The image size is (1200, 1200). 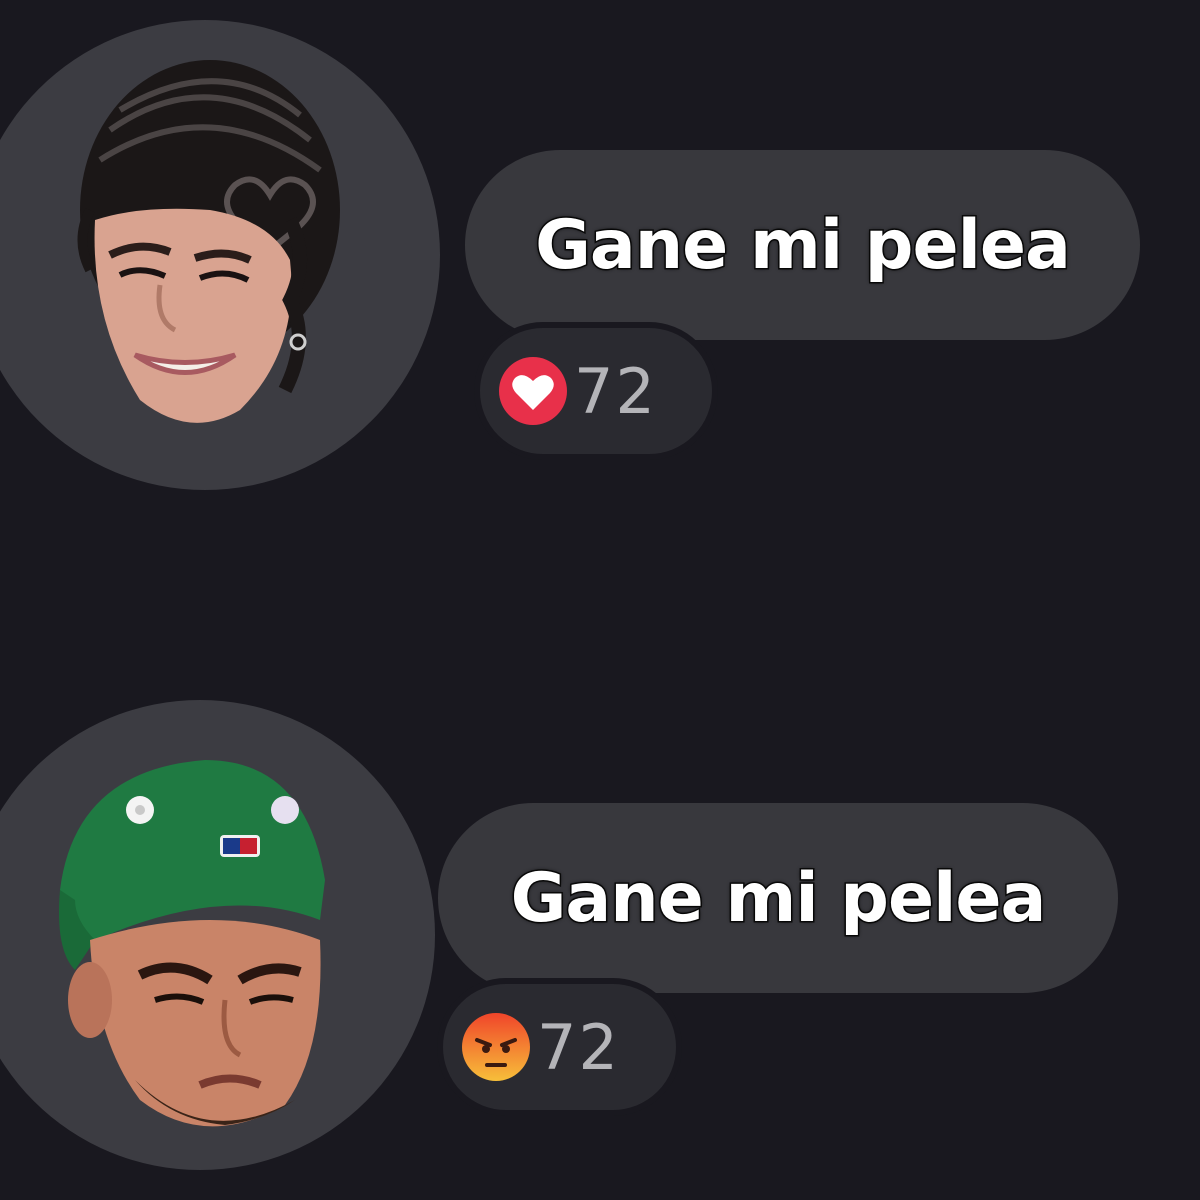 What do you see at coordinates (496, 1047) in the screenshot?
I see `angry-reaction-icon` at bounding box center [496, 1047].